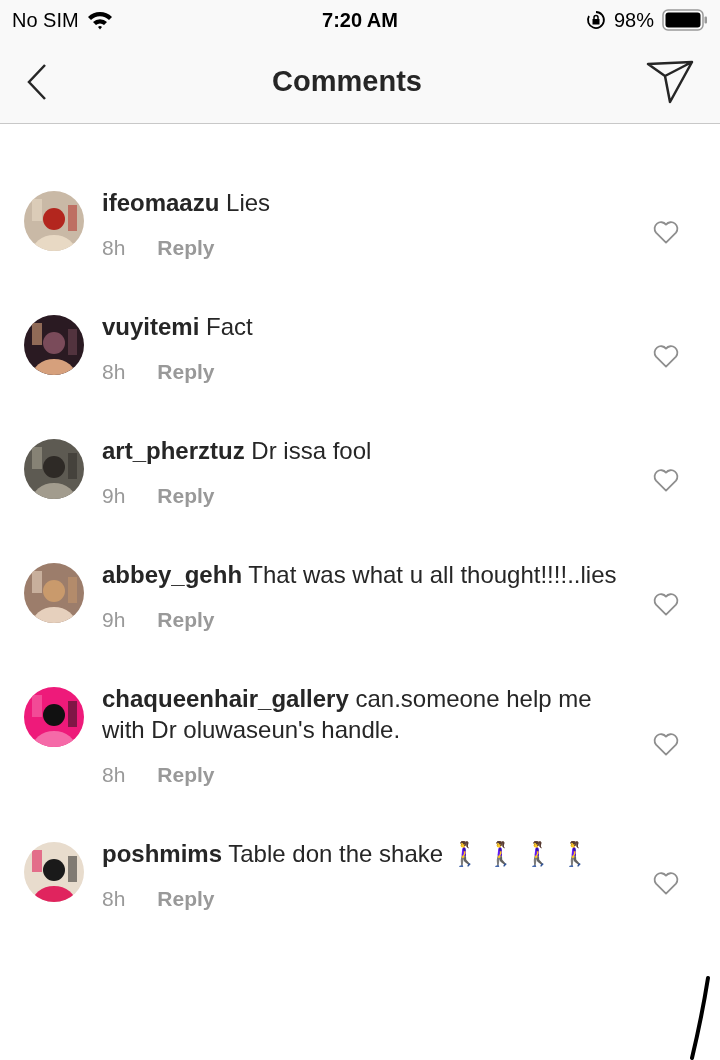 This screenshot has height=1060, width=720. What do you see at coordinates (346, 854) in the screenshot?
I see `comment-text: poshmims Table don the shake 🚶‍♀ 🚶‍♀ 🚶‍♀ 🚶‍♀` at bounding box center [346, 854].